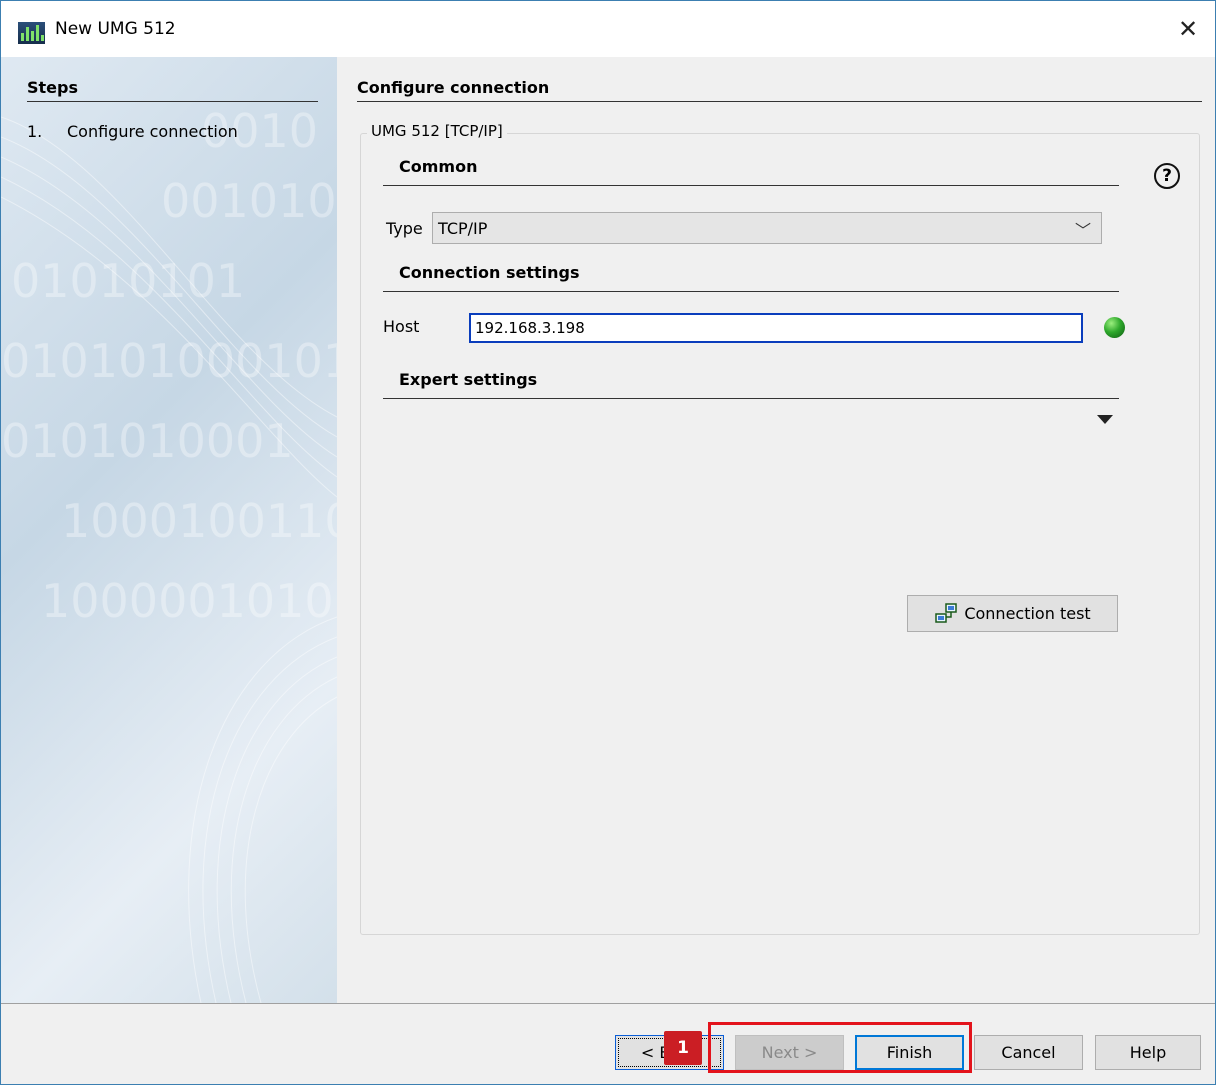  Describe the element at coordinates (1082, 230) in the screenshot. I see `chevron-down-icon: ﹀` at that location.